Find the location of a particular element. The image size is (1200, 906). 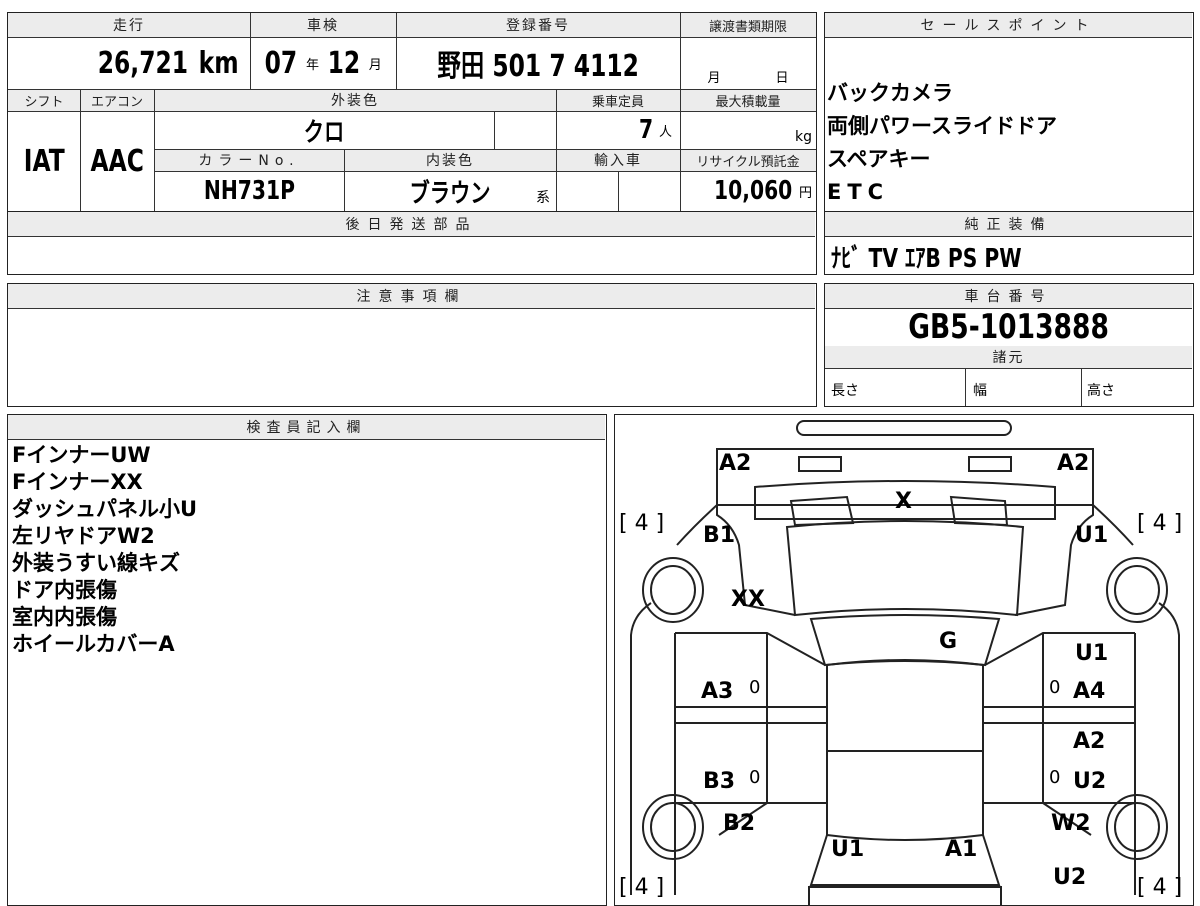

chassis-number: GB5-1013888 is located at coordinates (1008, 327).